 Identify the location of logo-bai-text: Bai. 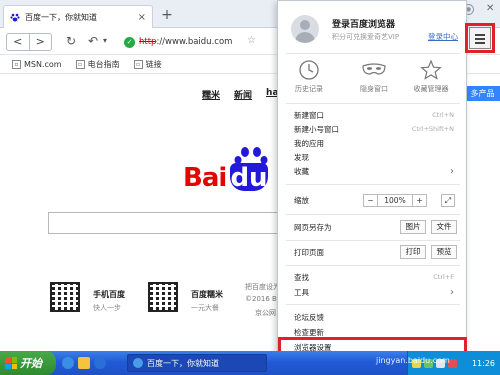
(205, 178).